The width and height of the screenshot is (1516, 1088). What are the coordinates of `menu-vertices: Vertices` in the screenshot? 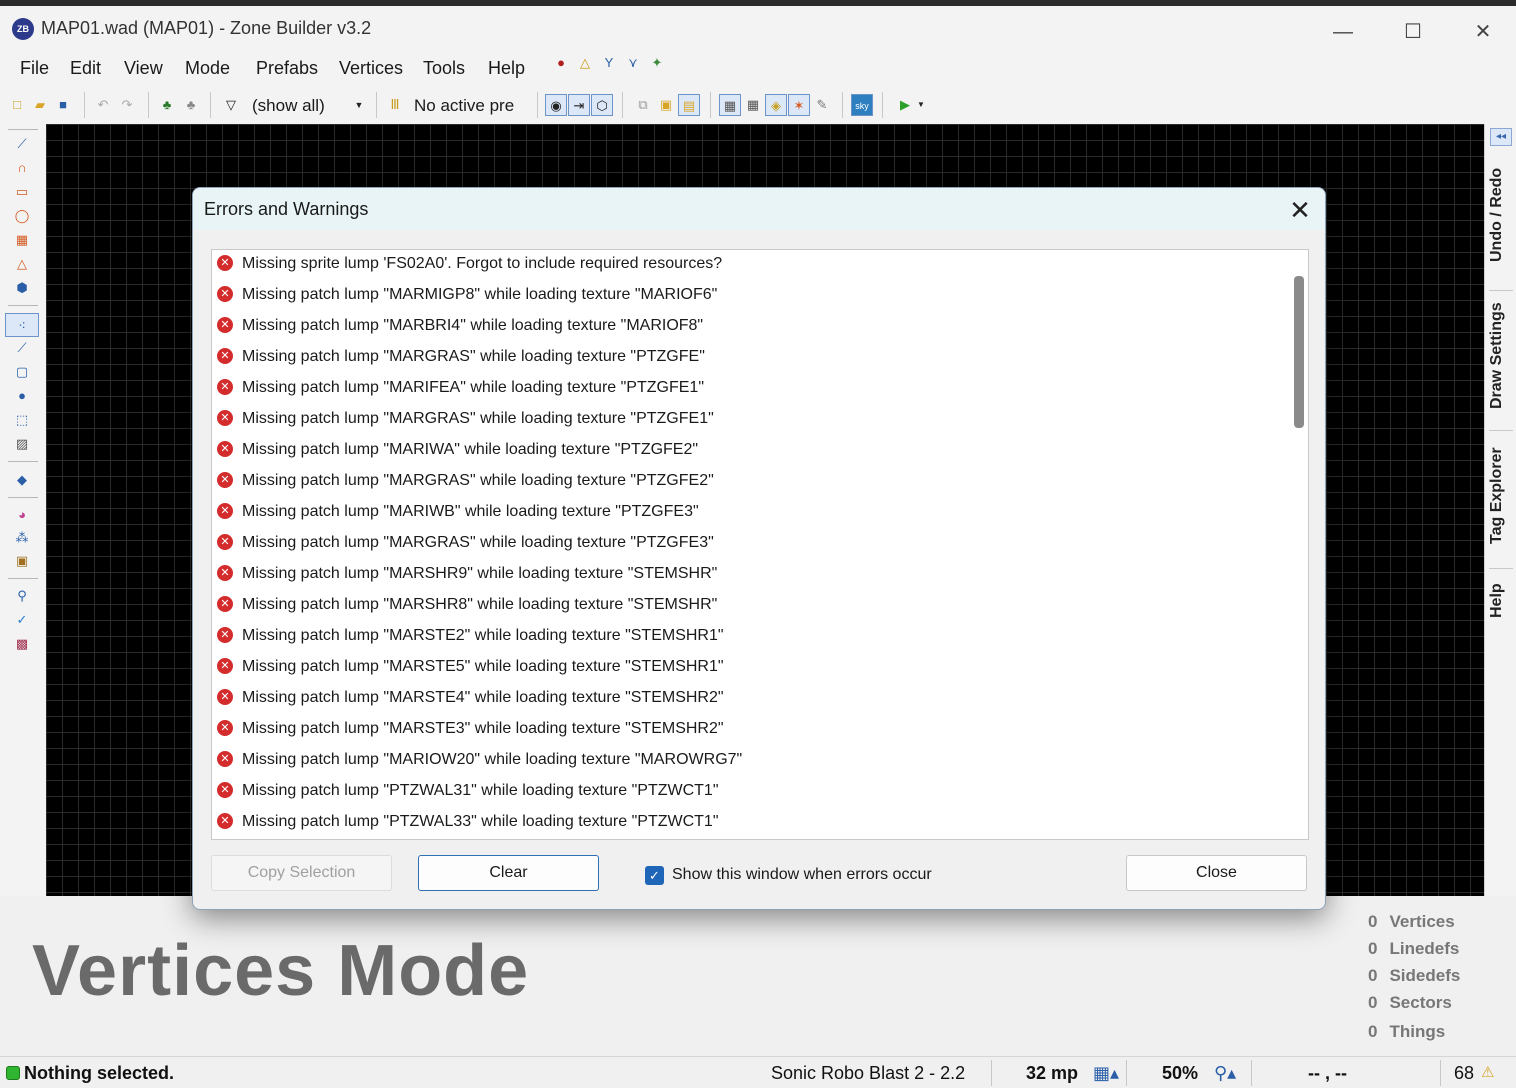 It's located at (371, 68).